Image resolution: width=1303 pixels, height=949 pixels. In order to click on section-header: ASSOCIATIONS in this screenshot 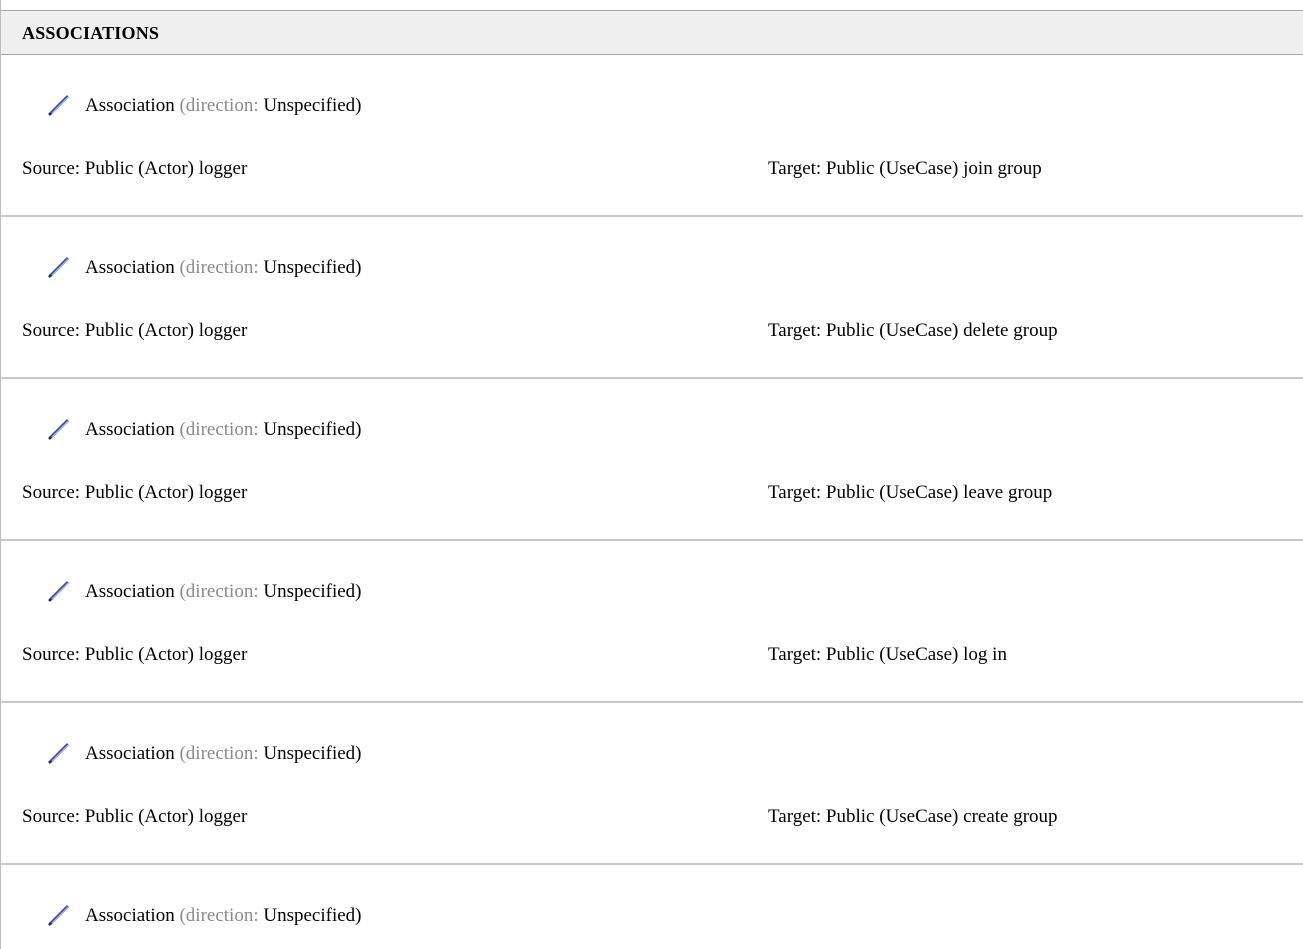, I will do `click(652, 32)`.